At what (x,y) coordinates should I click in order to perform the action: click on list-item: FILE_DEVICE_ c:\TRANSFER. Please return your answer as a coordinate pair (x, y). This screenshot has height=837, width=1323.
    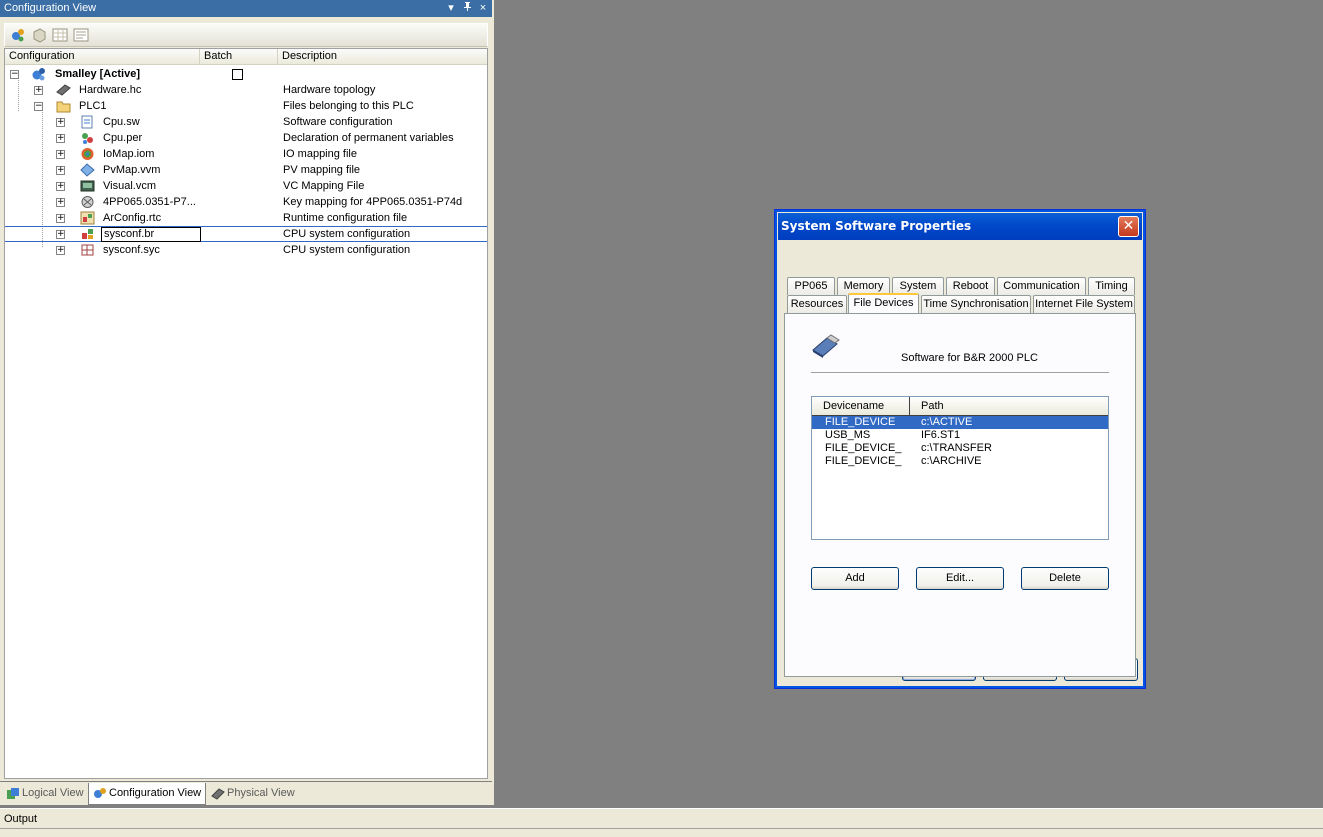
    Looking at the image, I should click on (960, 448).